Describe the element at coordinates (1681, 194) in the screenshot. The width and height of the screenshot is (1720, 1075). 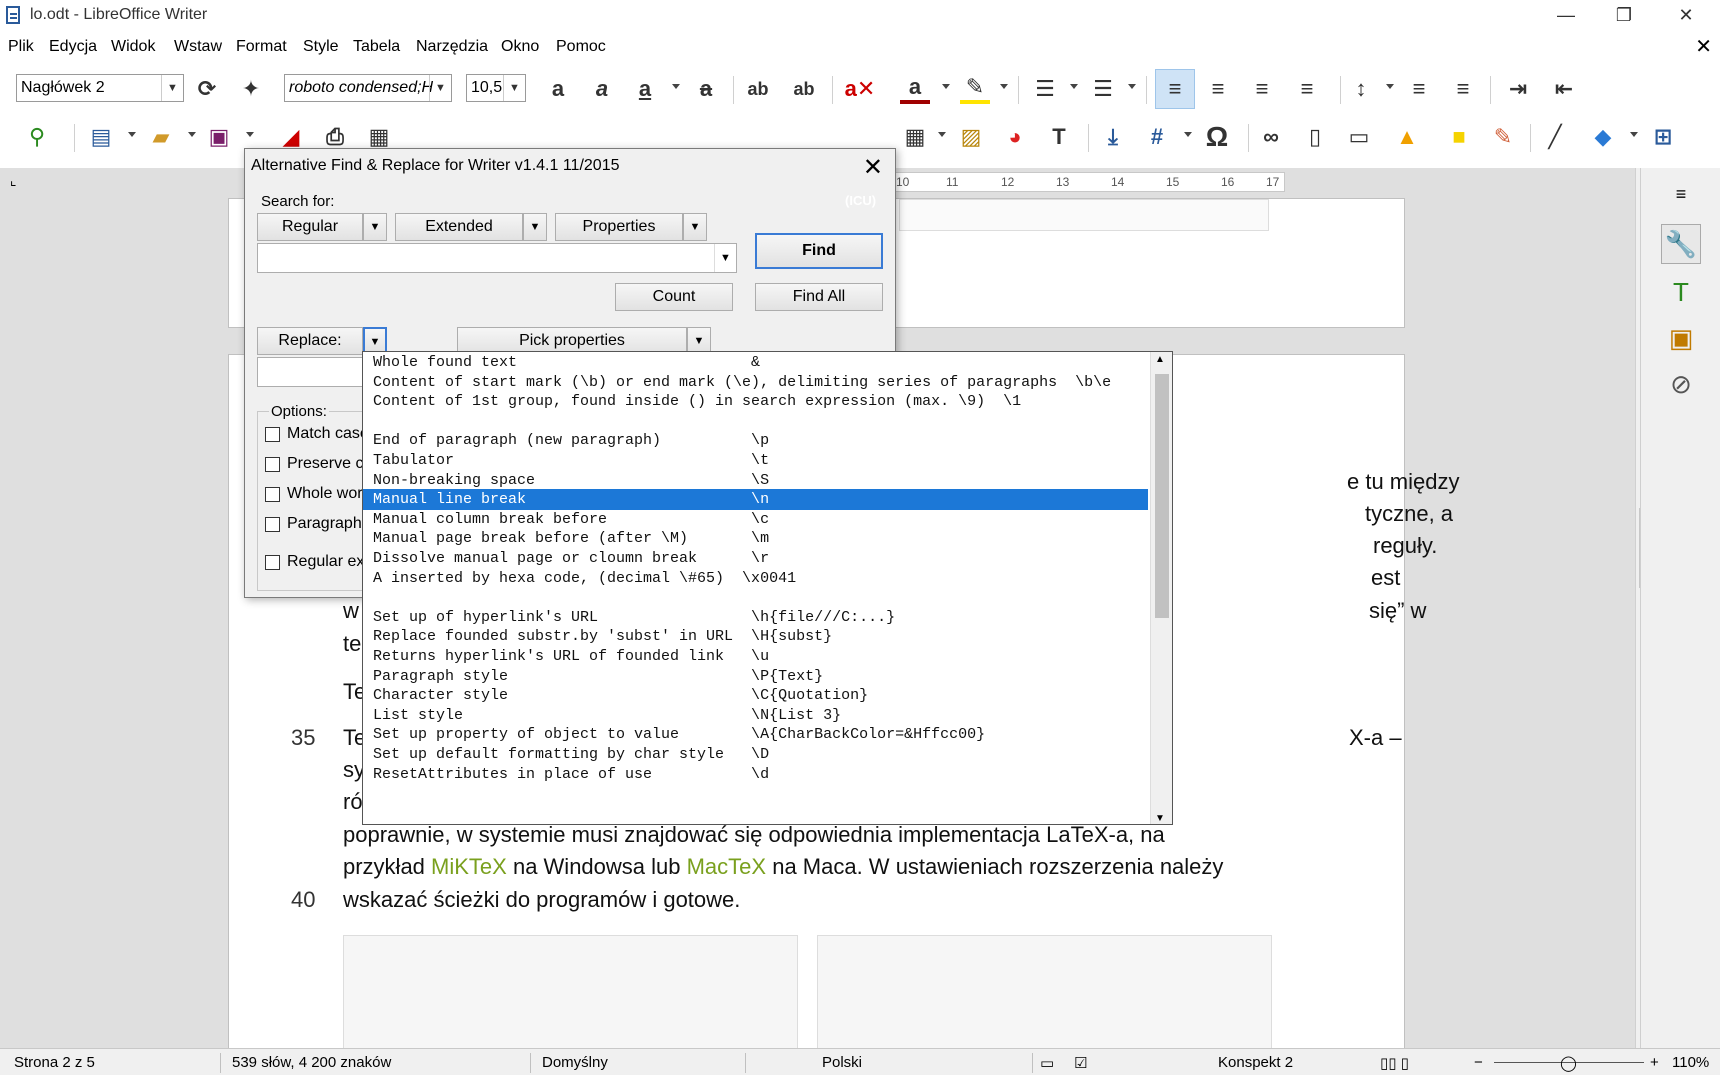
I see `sidebar-menu-icon: ≡` at that location.